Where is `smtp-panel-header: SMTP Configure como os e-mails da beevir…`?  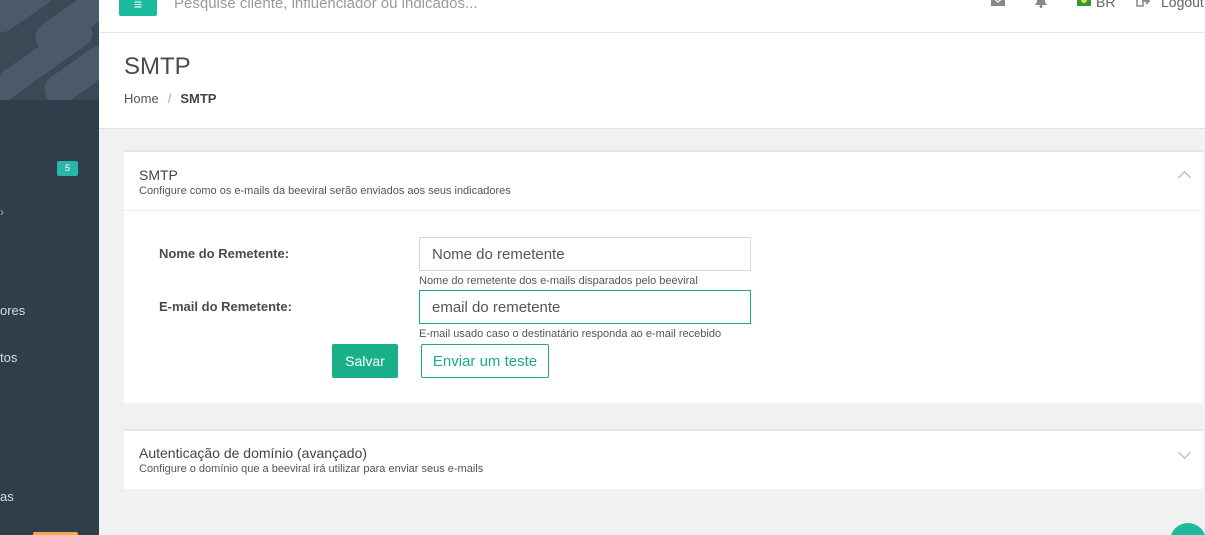 smtp-panel-header: SMTP Configure como os e-mails da beevir… is located at coordinates (663, 181).